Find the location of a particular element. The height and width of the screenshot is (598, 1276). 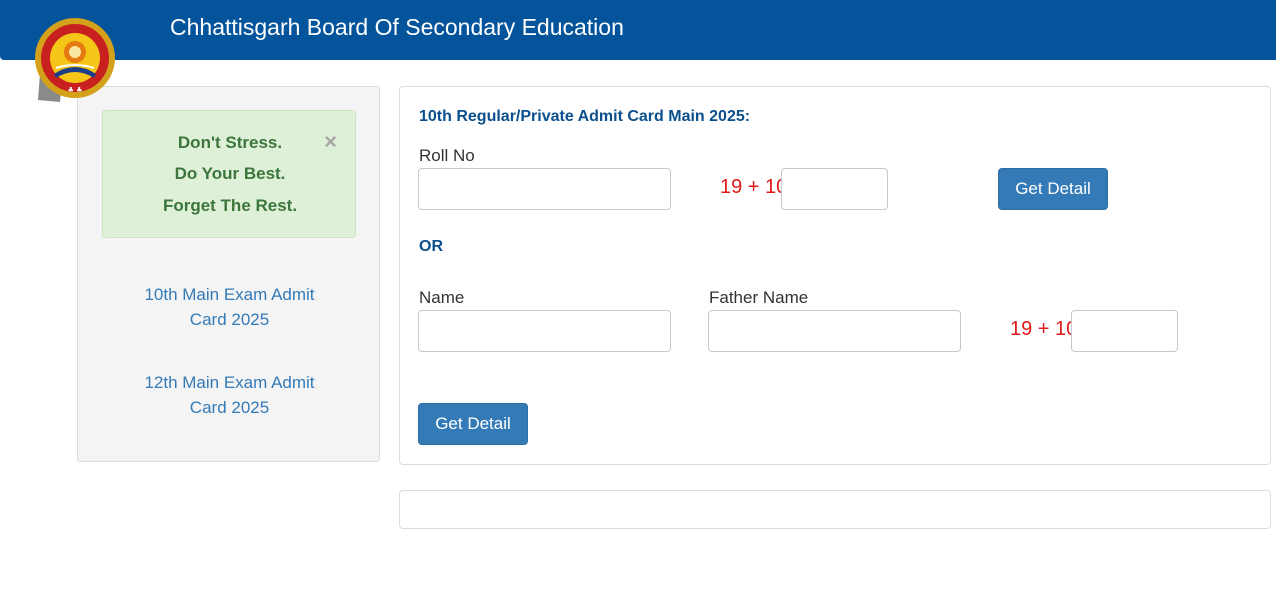

or-separator: OR is located at coordinates (431, 246).